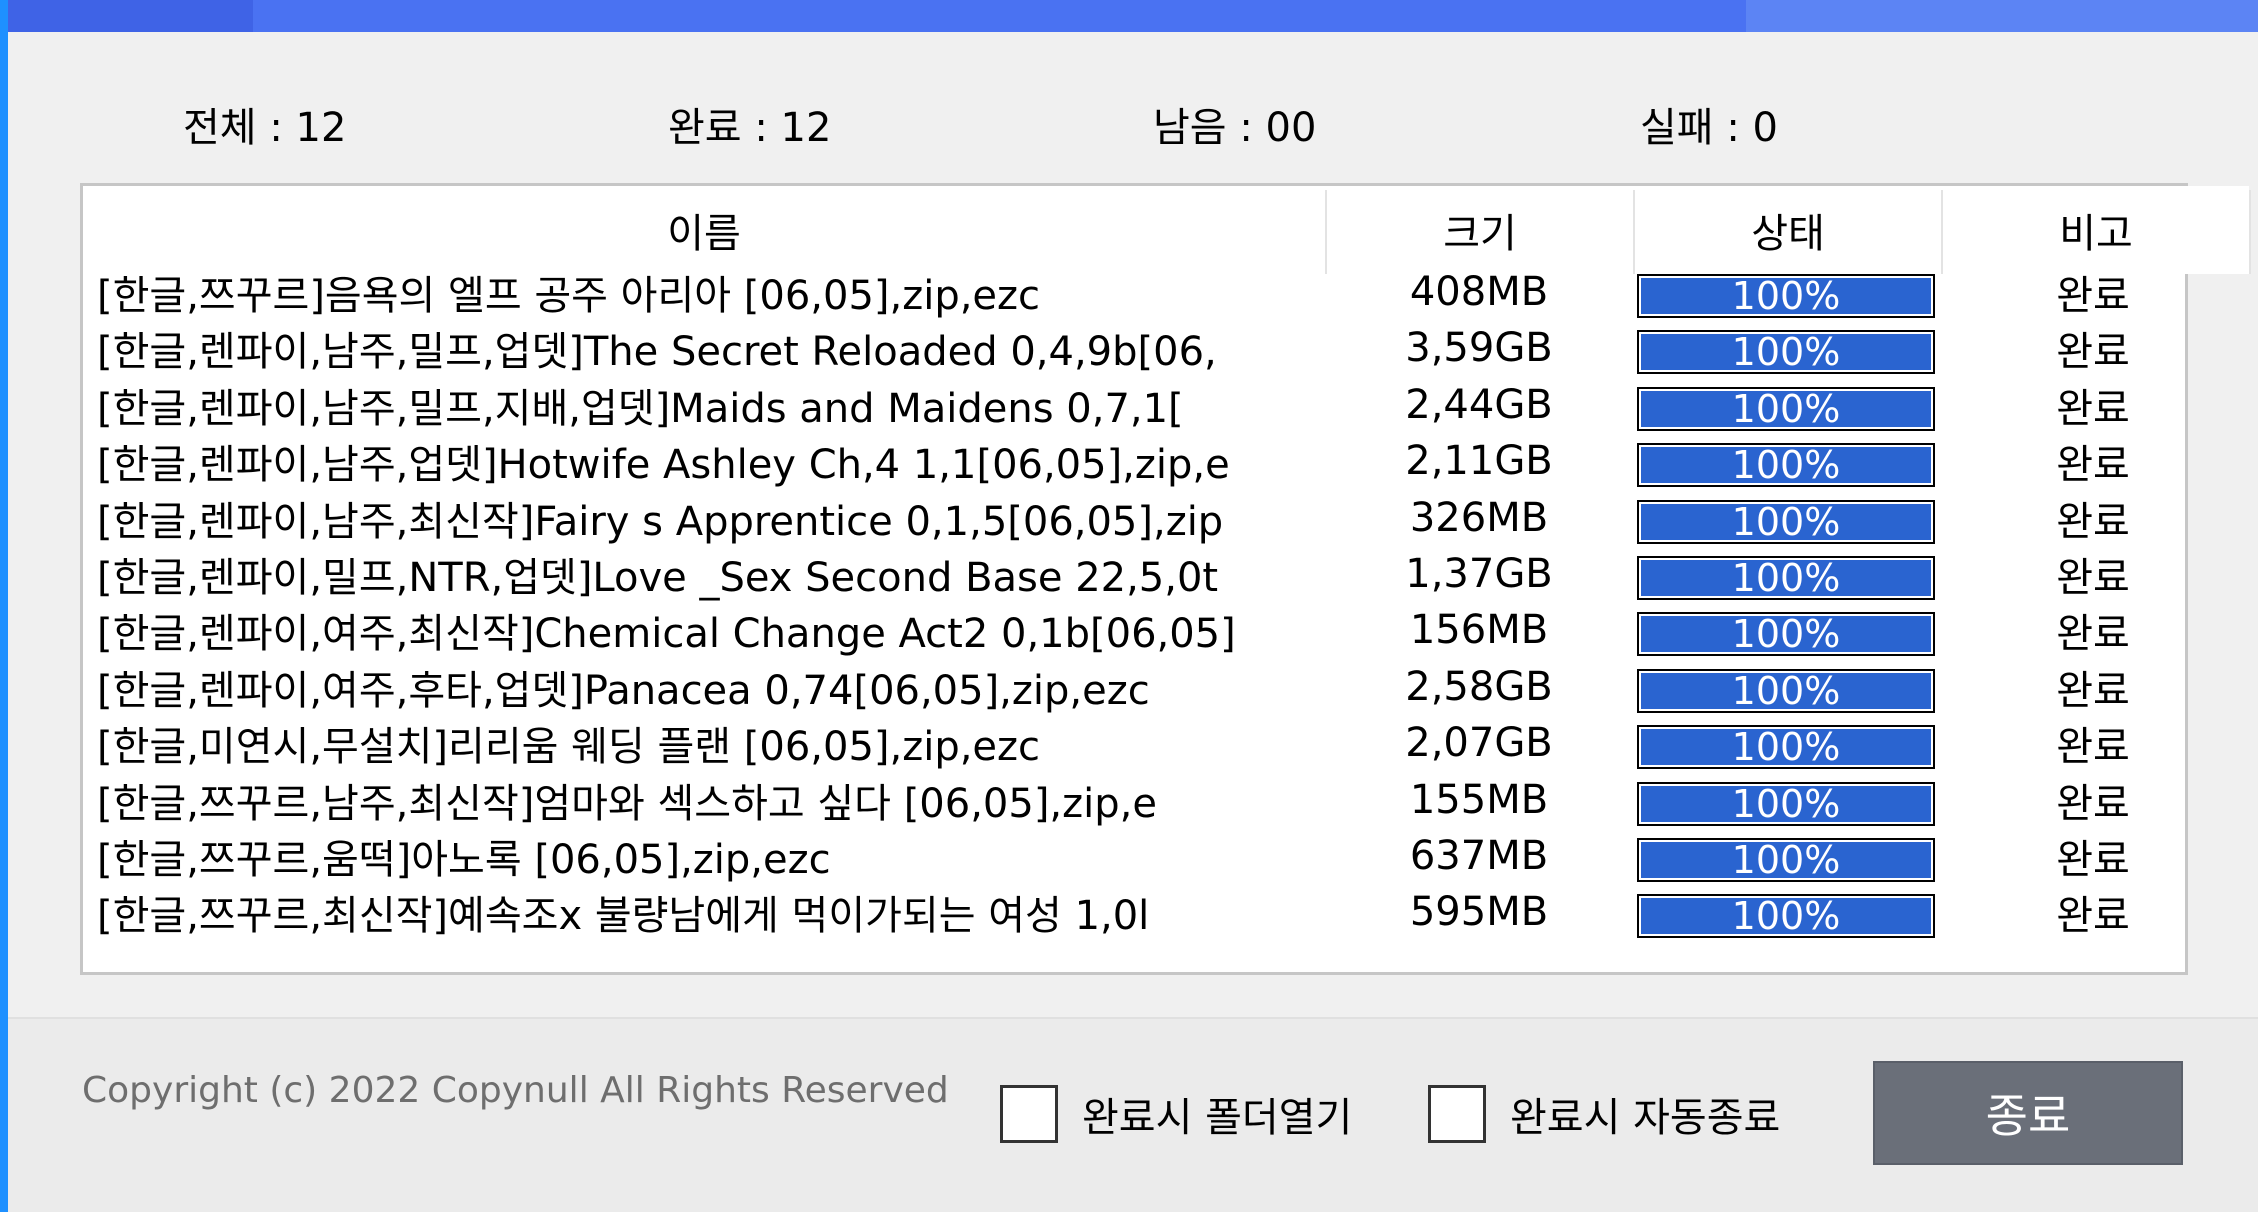  Describe the element at coordinates (1479, 799) in the screenshot. I see `file-size: 155MB` at that location.